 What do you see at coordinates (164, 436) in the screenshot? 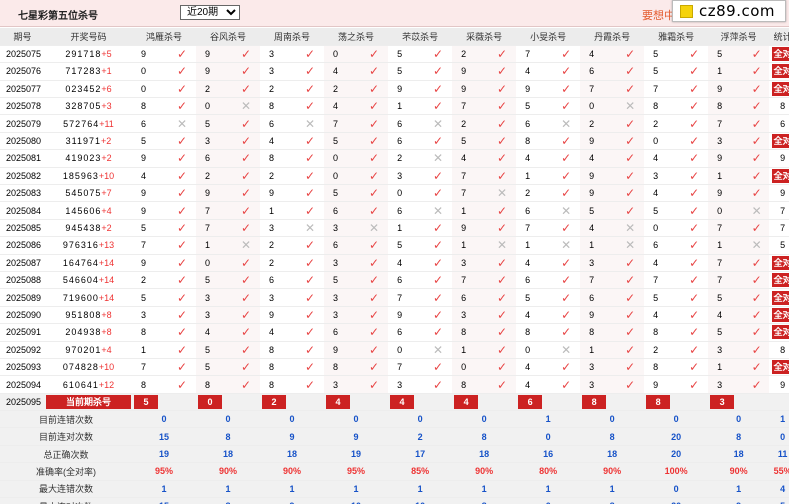
I see `summary-value: 15` at bounding box center [164, 436].